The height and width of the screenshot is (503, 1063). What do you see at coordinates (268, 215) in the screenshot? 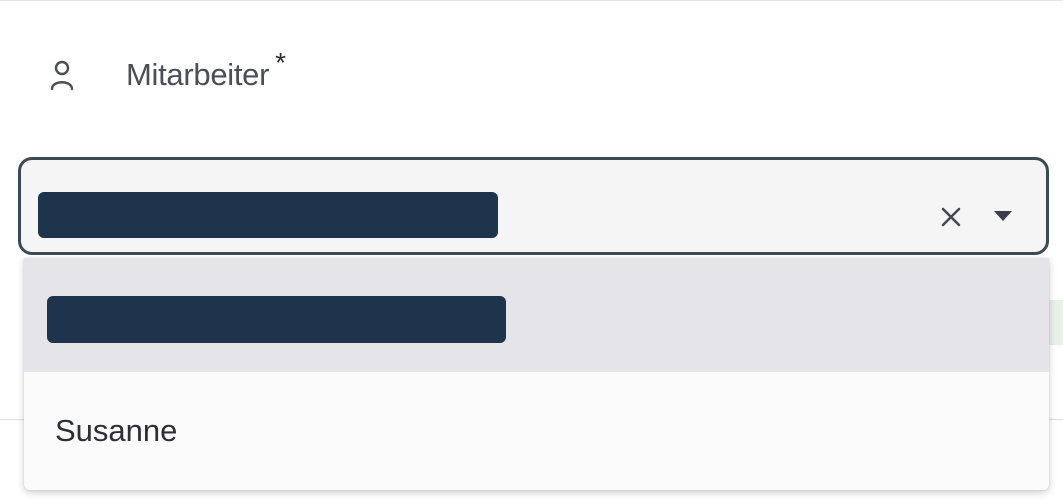
I see `selected-value-redacted` at bounding box center [268, 215].